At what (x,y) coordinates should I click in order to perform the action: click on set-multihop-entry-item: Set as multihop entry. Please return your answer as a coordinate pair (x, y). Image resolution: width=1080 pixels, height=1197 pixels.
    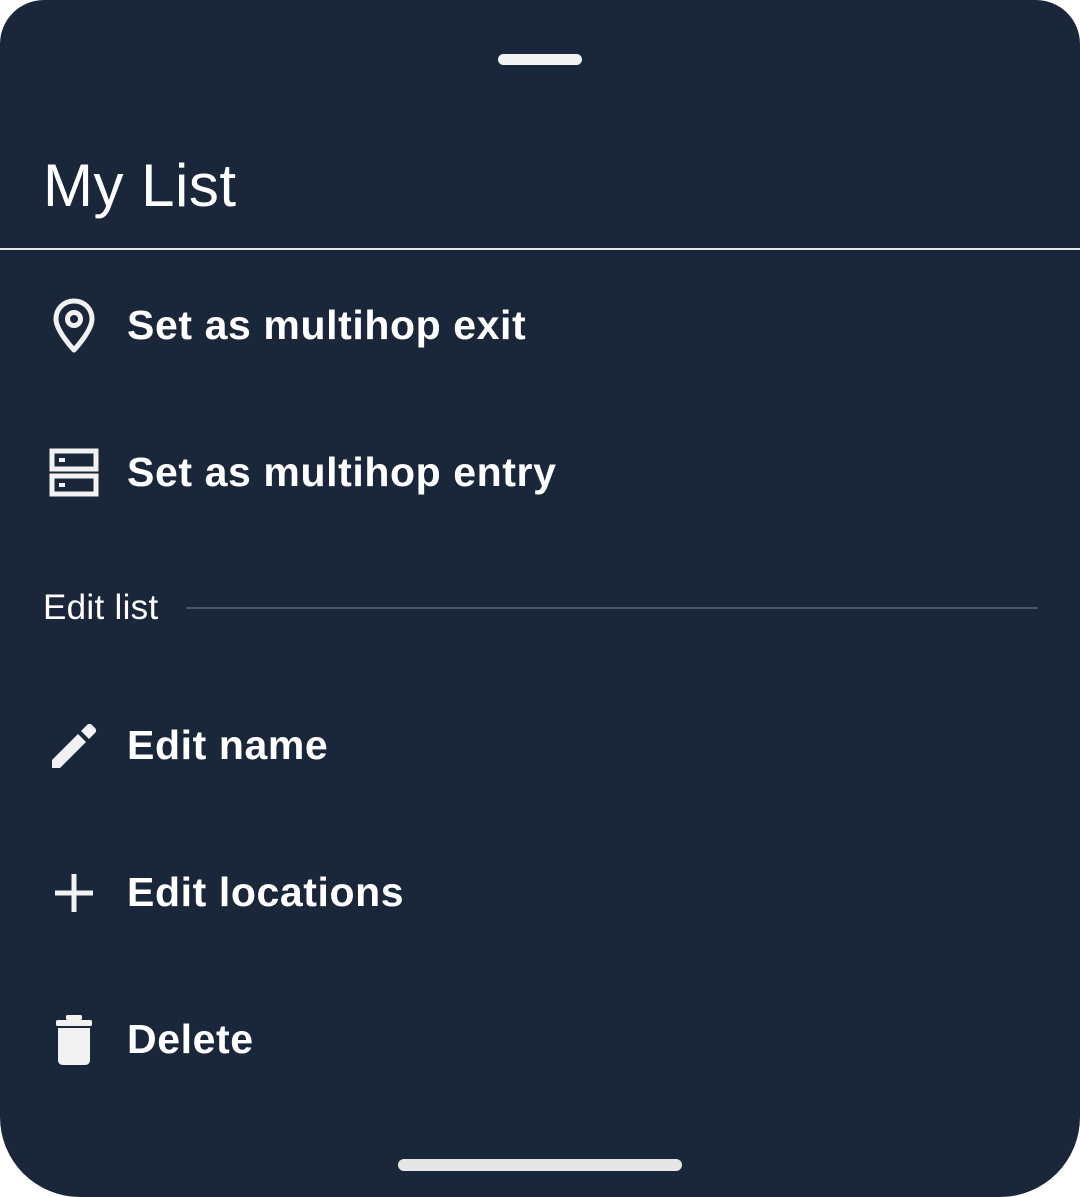
    Looking at the image, I should click on (540, 472).